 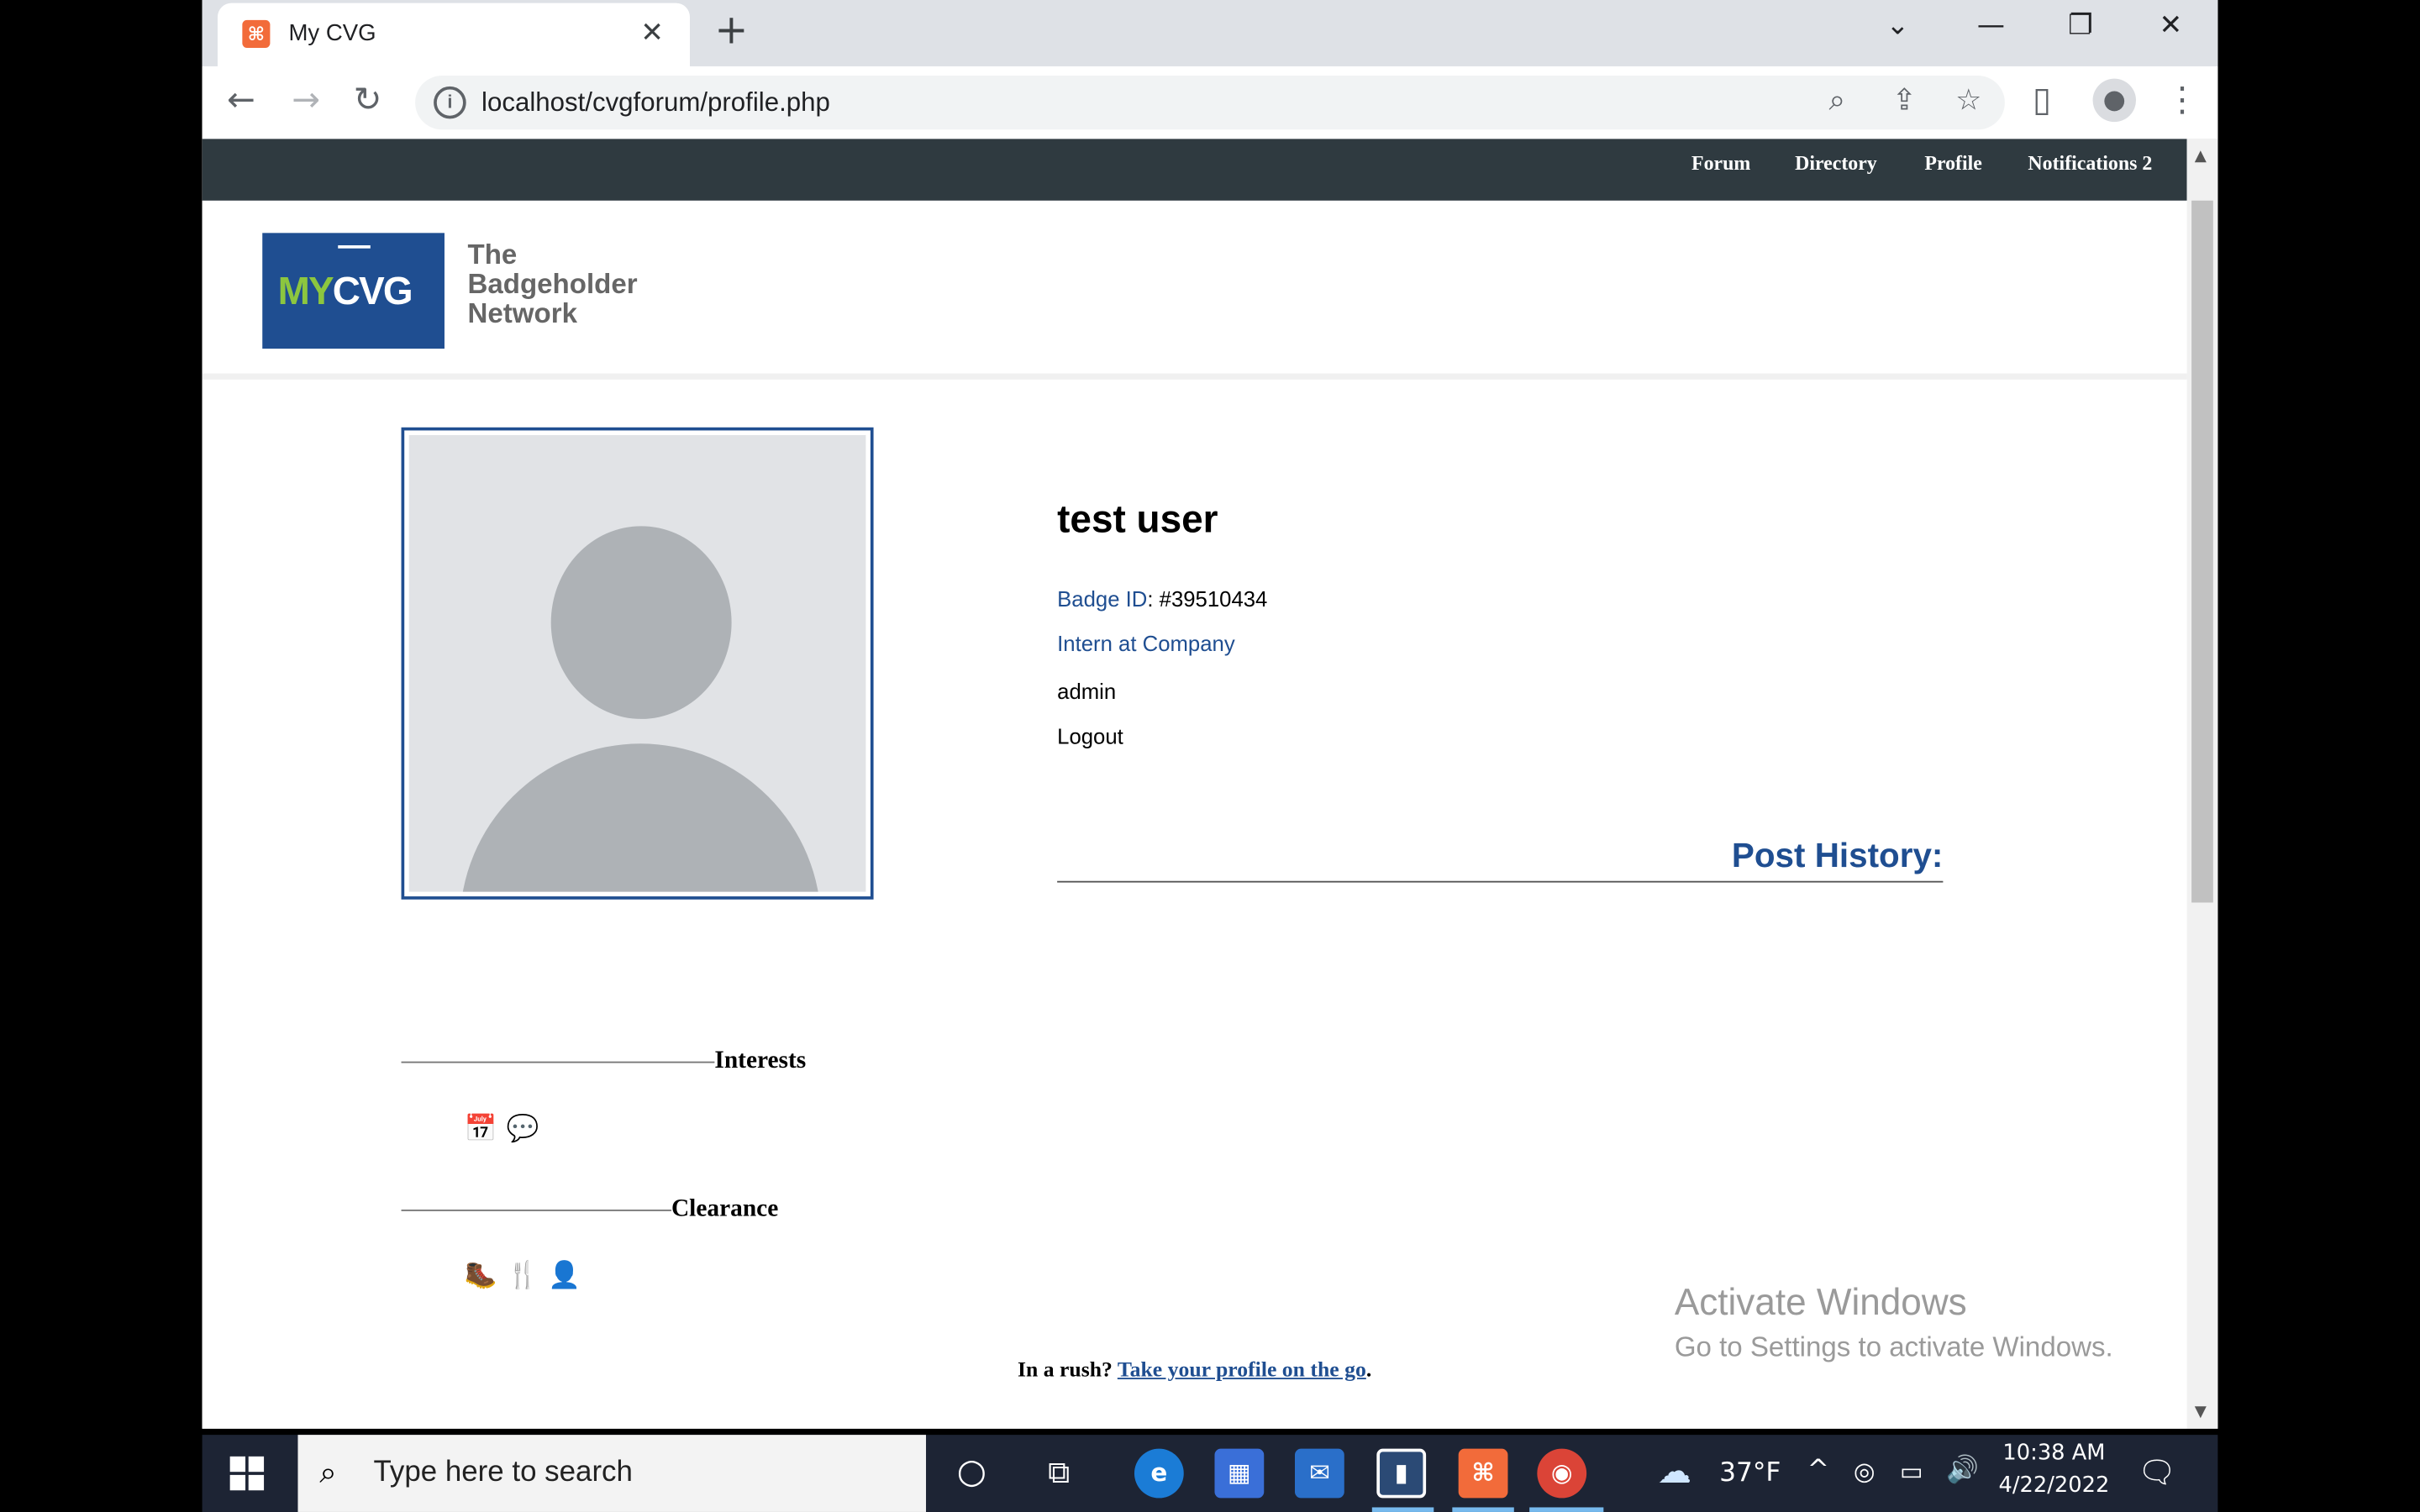 What do you see at coordinates (306, 291) in the screenshot?
I see `logo-my: MY` at bounding box center [306, 291].